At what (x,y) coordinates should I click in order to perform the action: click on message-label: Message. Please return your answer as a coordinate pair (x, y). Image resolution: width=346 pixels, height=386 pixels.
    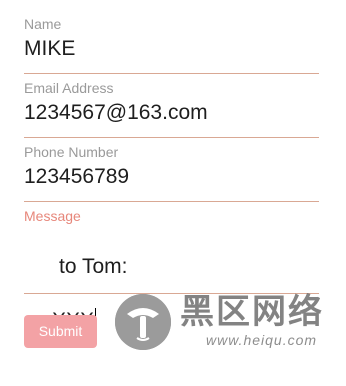
    Looking at the image, I should click on (52, 216).